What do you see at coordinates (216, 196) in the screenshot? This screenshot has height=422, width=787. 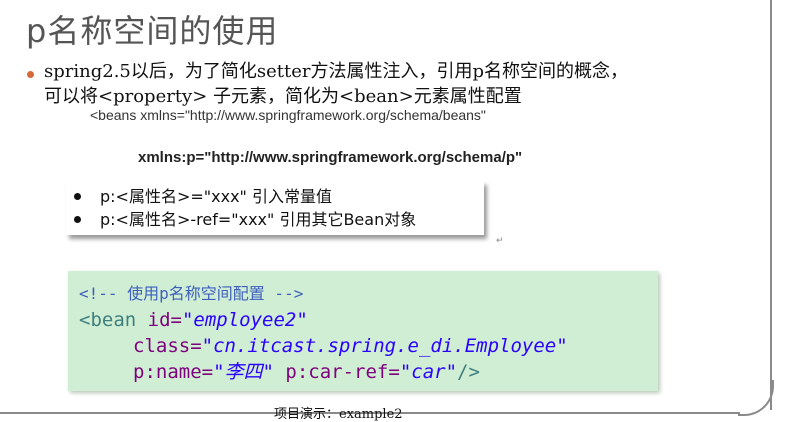 I see `usage-item-text: p:<属性名>="xxx" 引入常量值` at bounding box center [216, 196].